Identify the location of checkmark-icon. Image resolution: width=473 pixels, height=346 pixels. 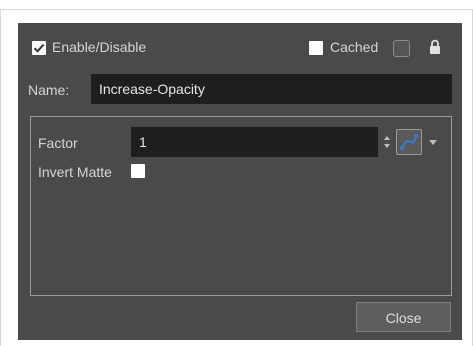
(39, 48).